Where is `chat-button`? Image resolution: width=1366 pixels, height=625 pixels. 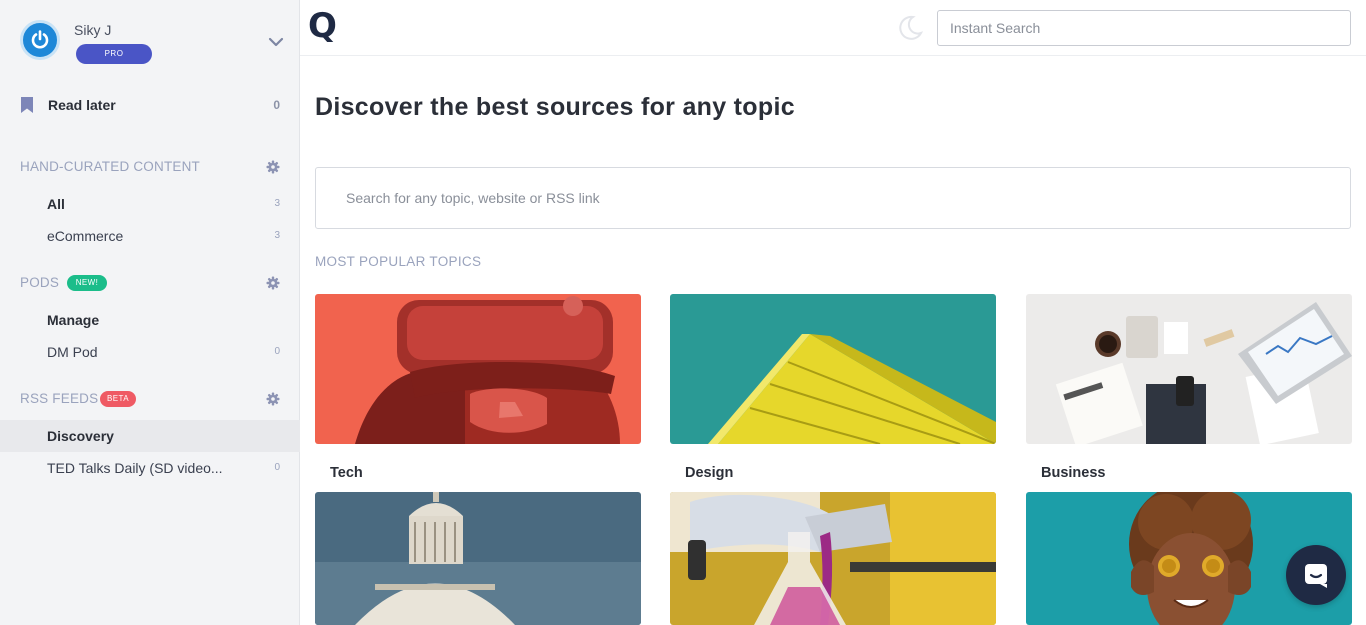 chat-button is located at coordinates (1316, 575).